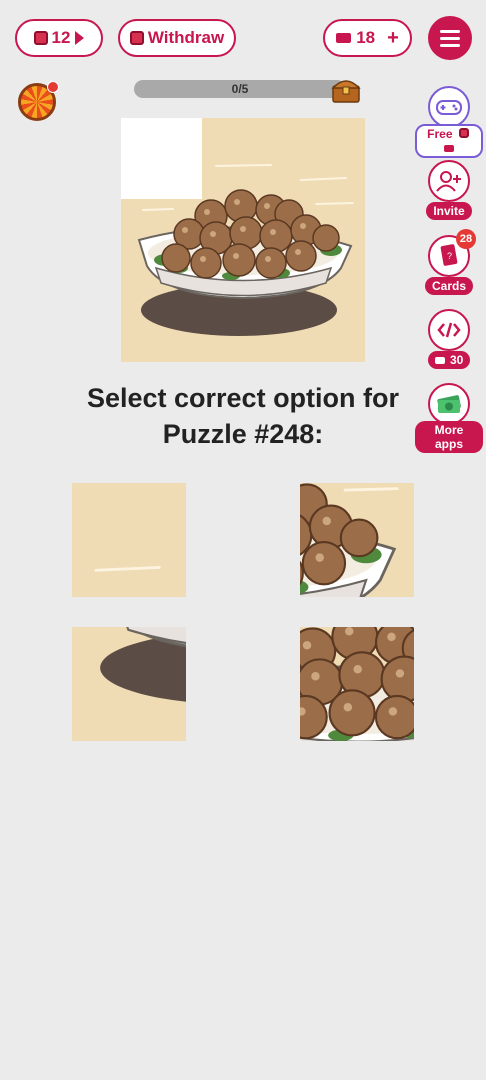 The width and height of the screenshot is (486, 1080). I want to click on cards-count-badge: 28, so click(466, 239).